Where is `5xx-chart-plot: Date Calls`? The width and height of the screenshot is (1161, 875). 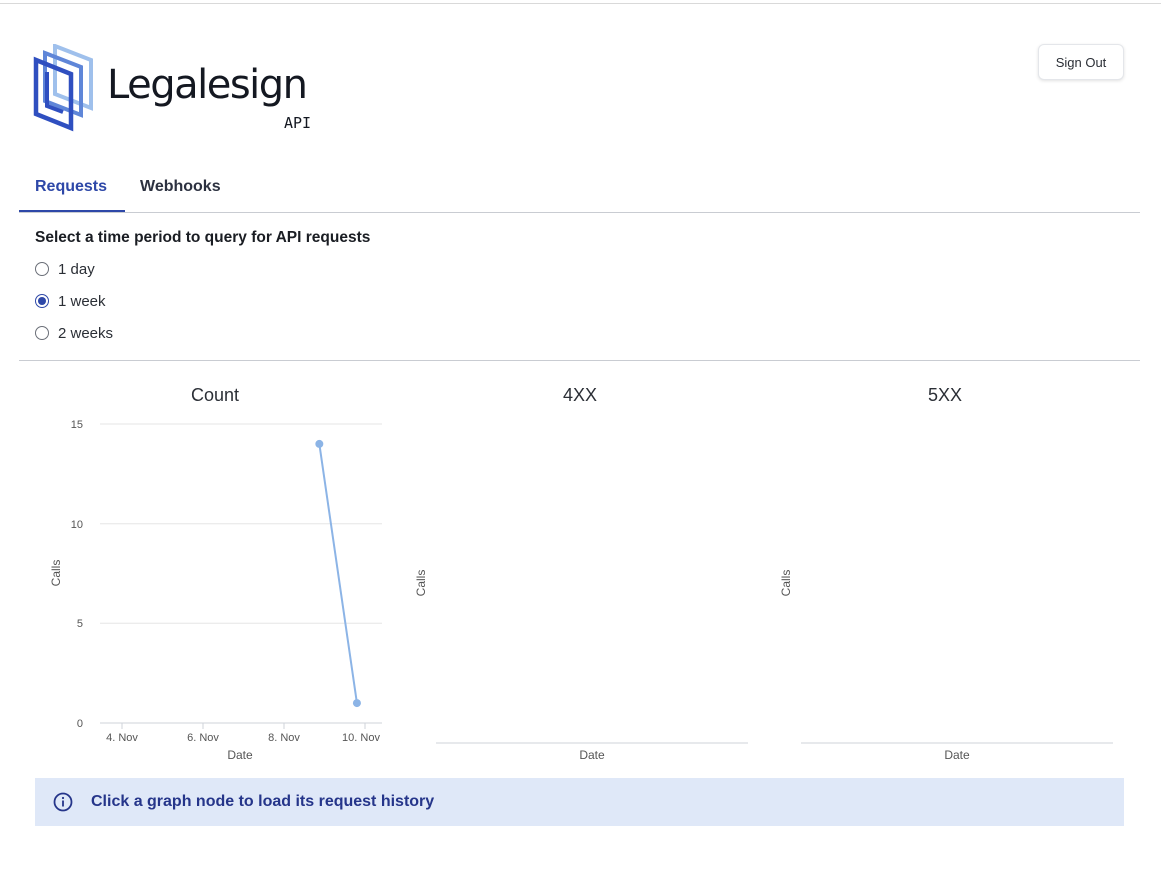 5xx-chart-plot: Date Calls is located at coordinates (946, 666).